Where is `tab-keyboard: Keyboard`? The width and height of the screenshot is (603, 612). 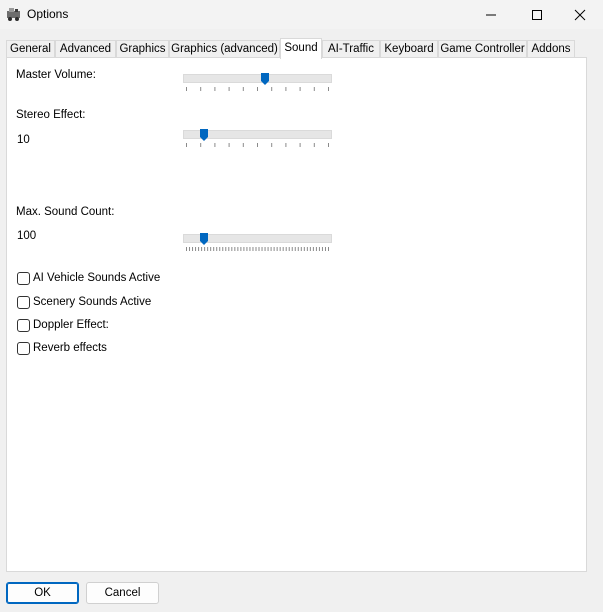 tab-keyboard: Keyboard is located at coordinates (409, 49).